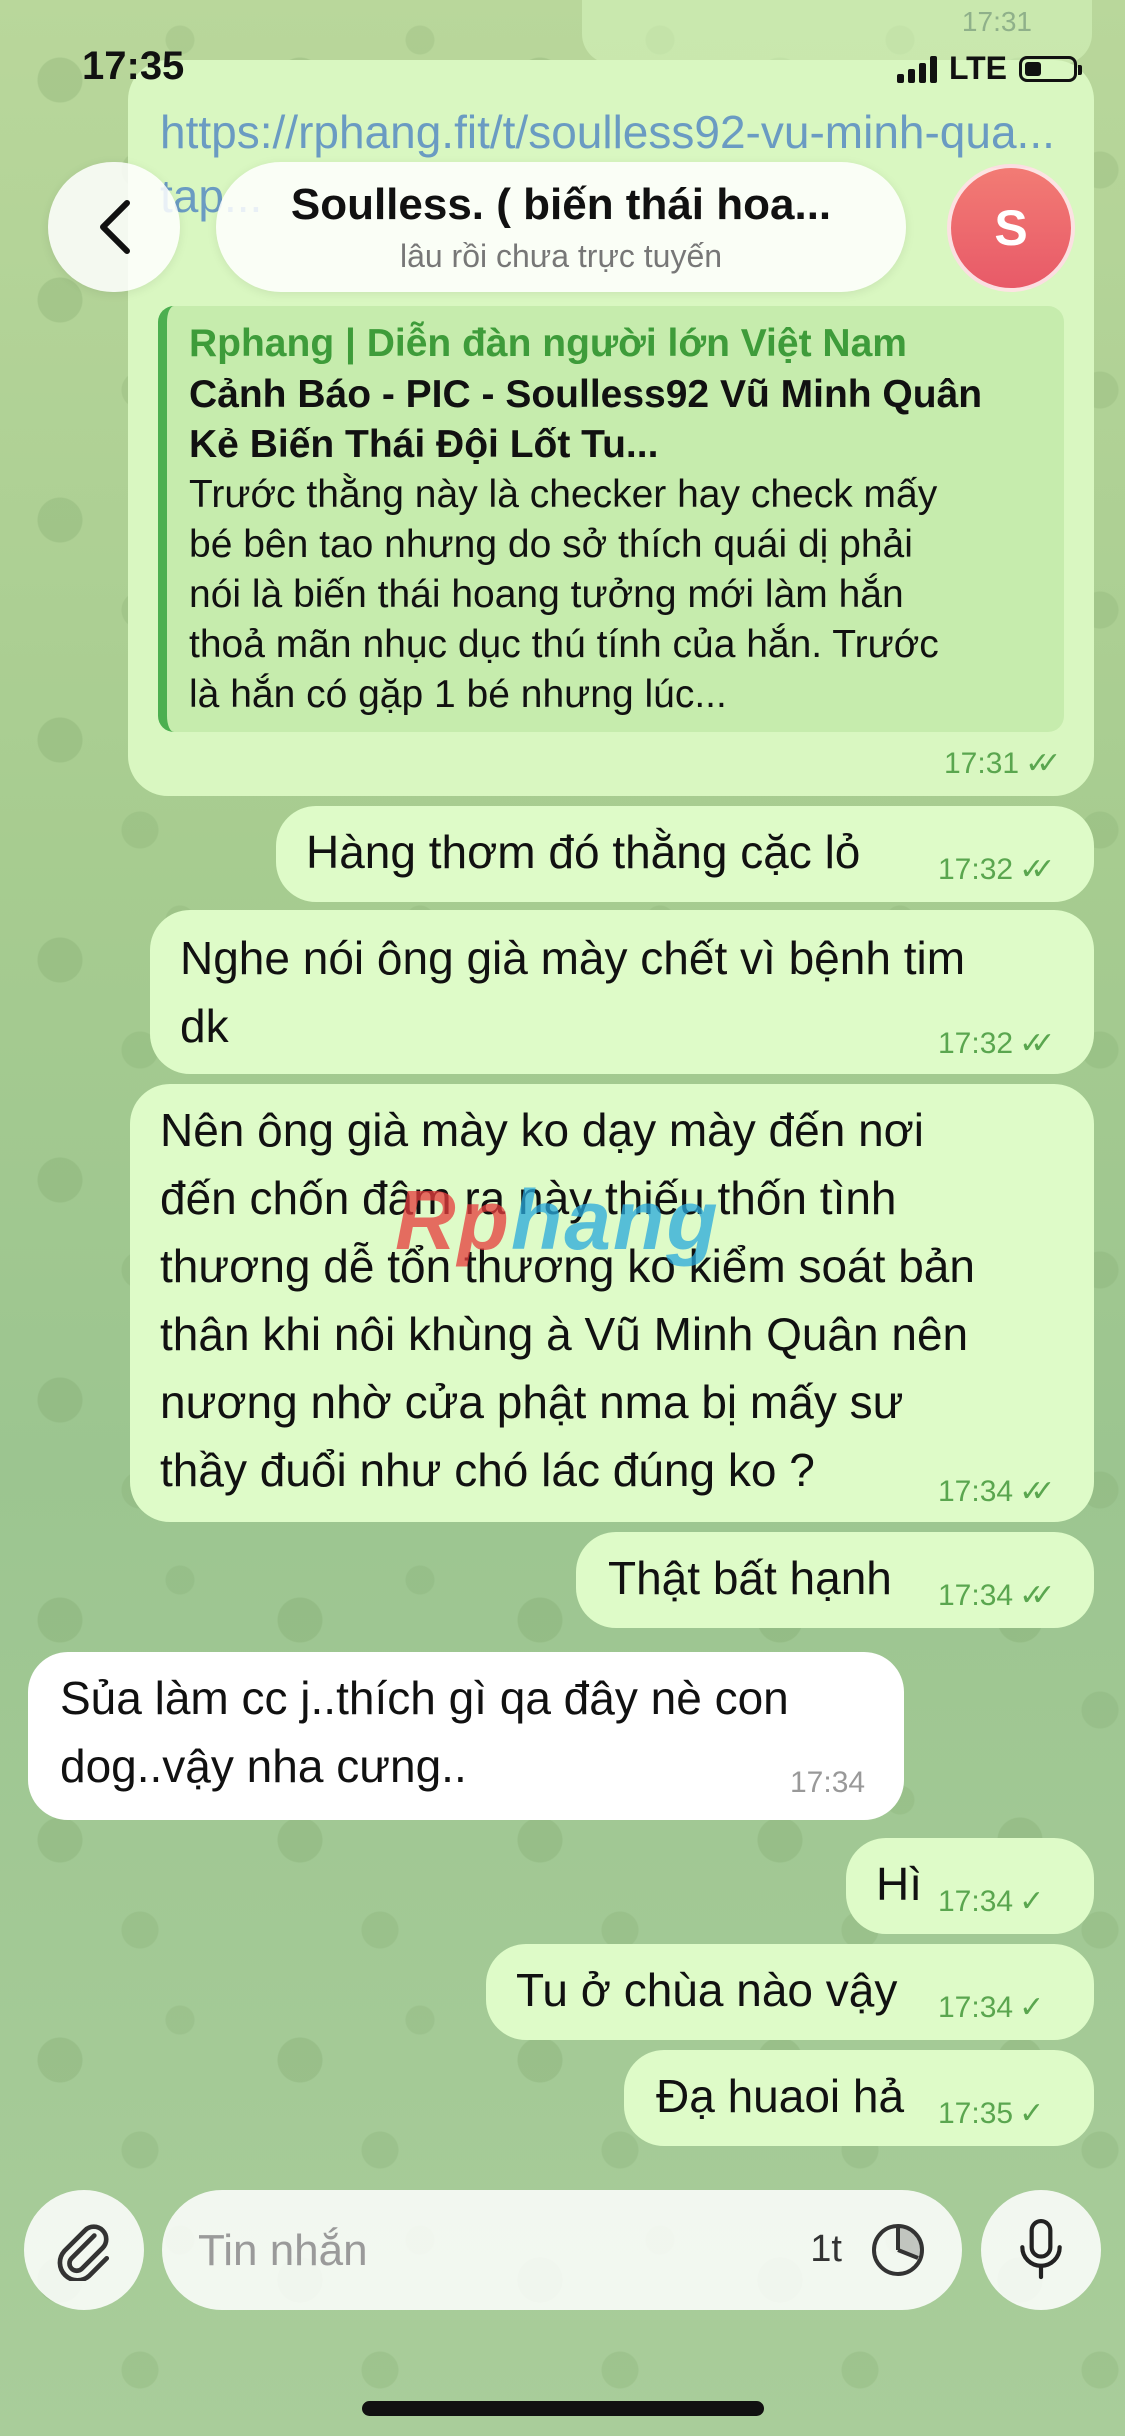 The image size is (1125, 2436). What do you see at coordinates (548, 343) in the screenshot?
I see `preview-site-name: Rphang | Diễn đàn người lớn Việt Nam` at bounding box center [548, 343].